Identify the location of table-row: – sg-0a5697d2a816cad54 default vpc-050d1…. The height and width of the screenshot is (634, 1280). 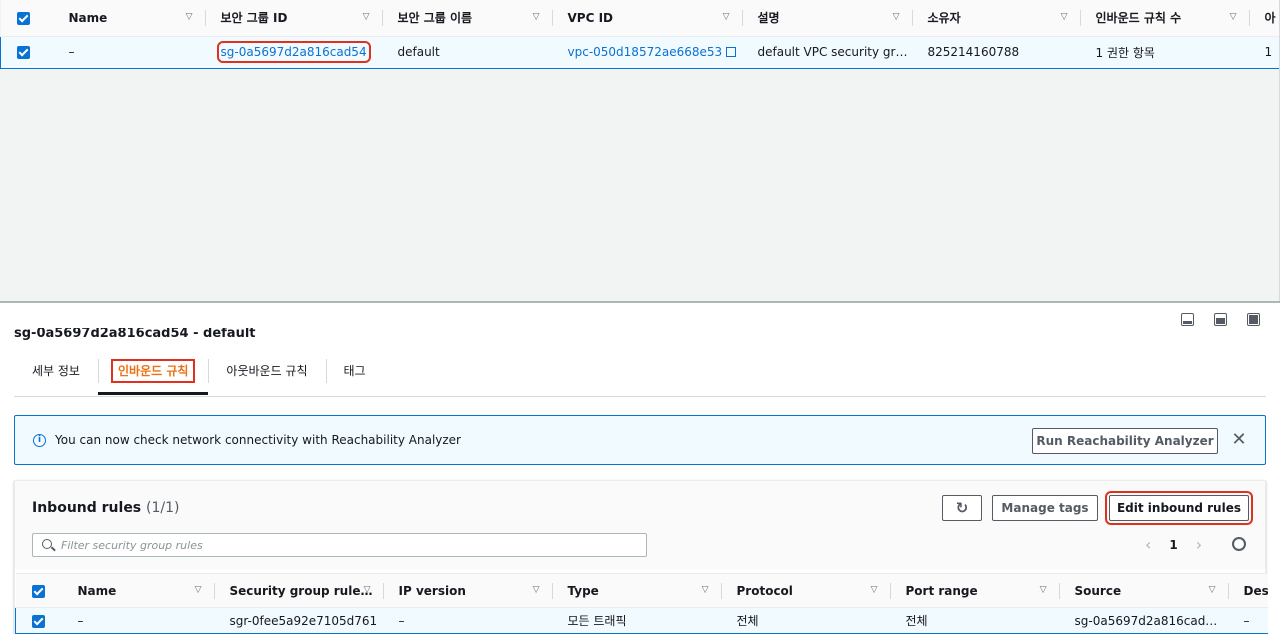
(639, 52).